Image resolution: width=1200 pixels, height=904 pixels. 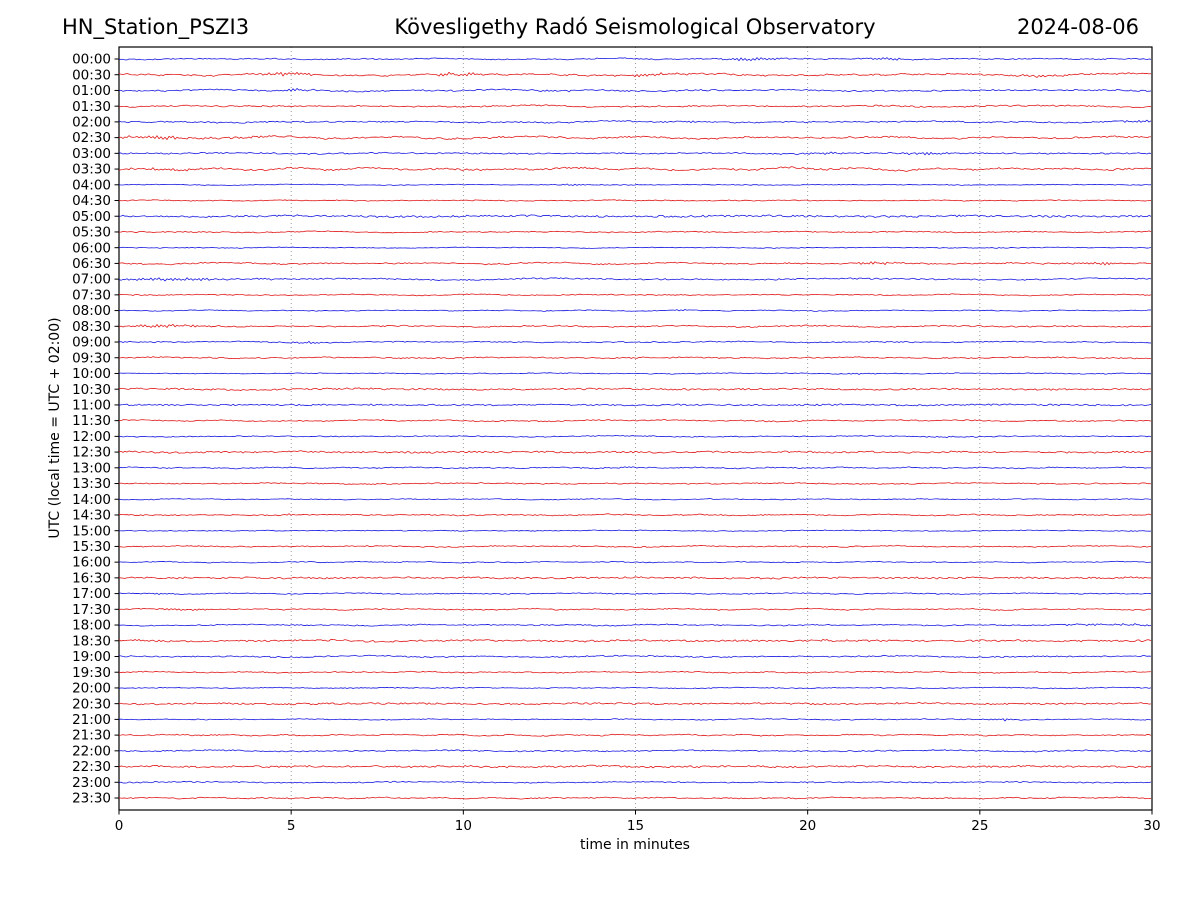 I want to click on y-tick-label-12:00: 12:00, so click(x=91, y=437).